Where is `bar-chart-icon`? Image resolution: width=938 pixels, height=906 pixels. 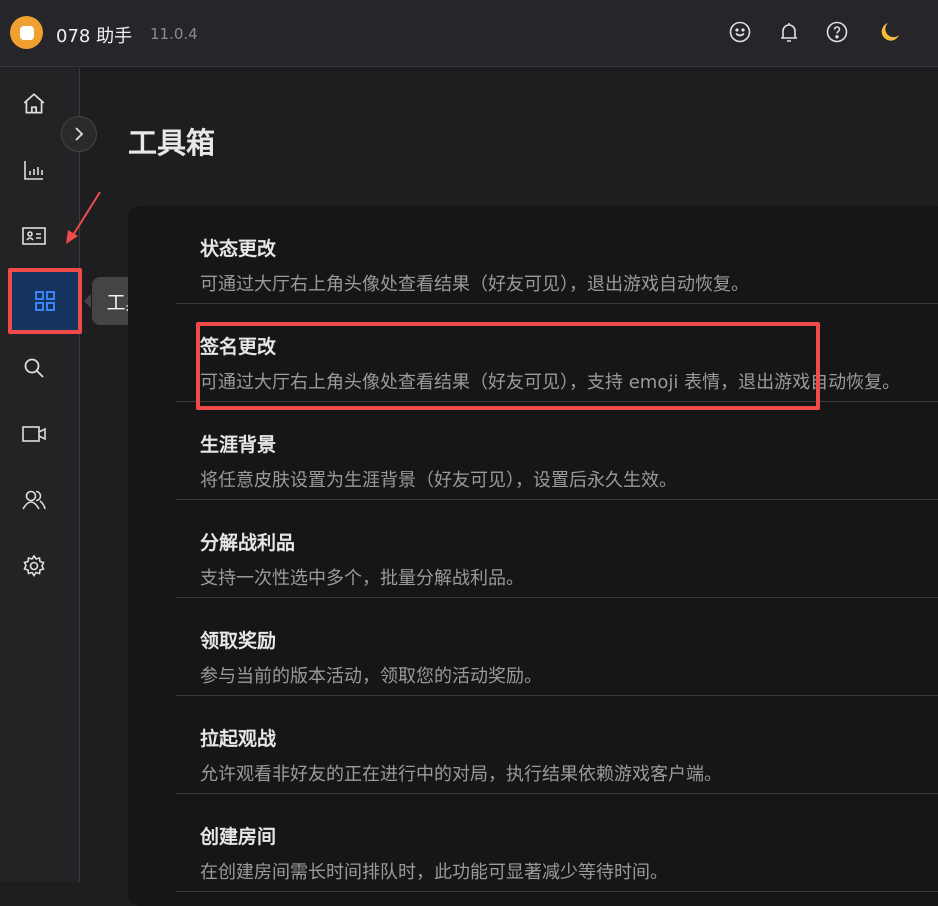
bar-chart-icon is located at coordinates (33, 170).